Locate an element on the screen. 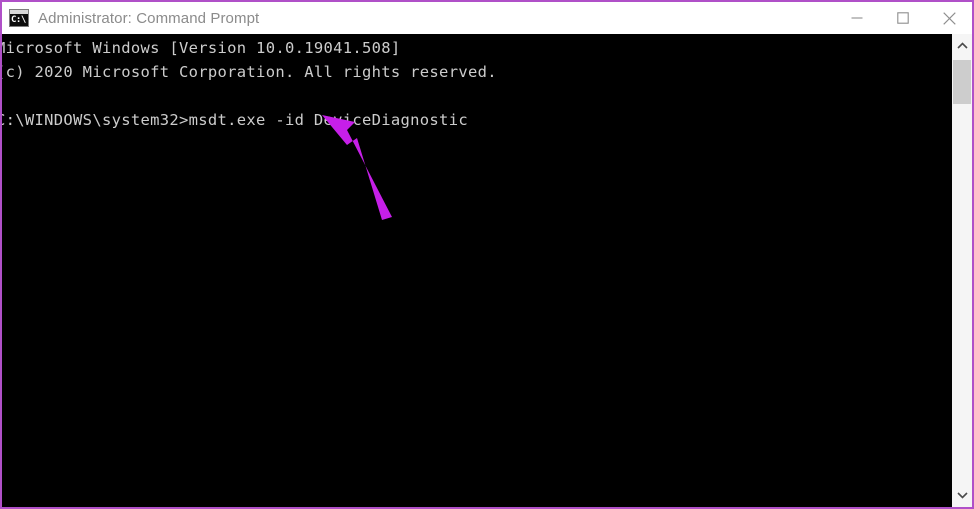  maximize-button is located at coordinates (903, 18).